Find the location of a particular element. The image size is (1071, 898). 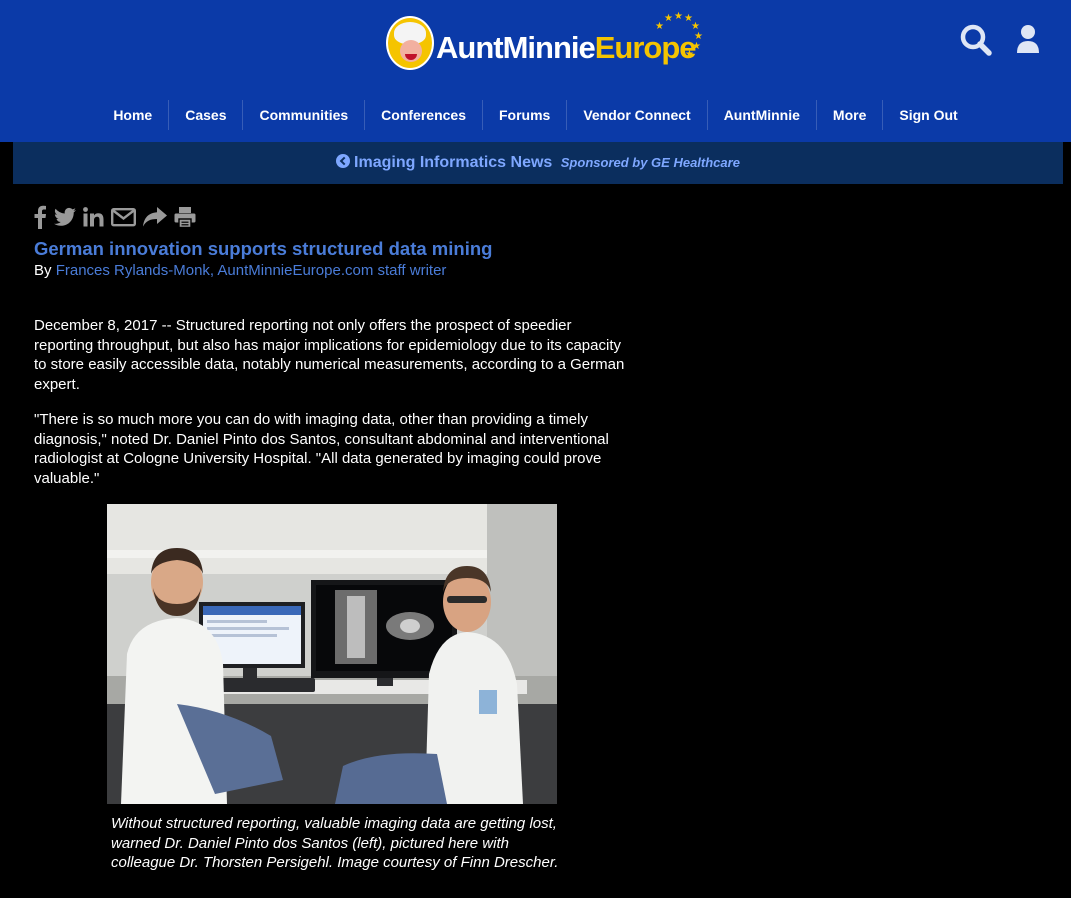

news-section-title: Imaging Informatics News is located at coordinates (453, 162).